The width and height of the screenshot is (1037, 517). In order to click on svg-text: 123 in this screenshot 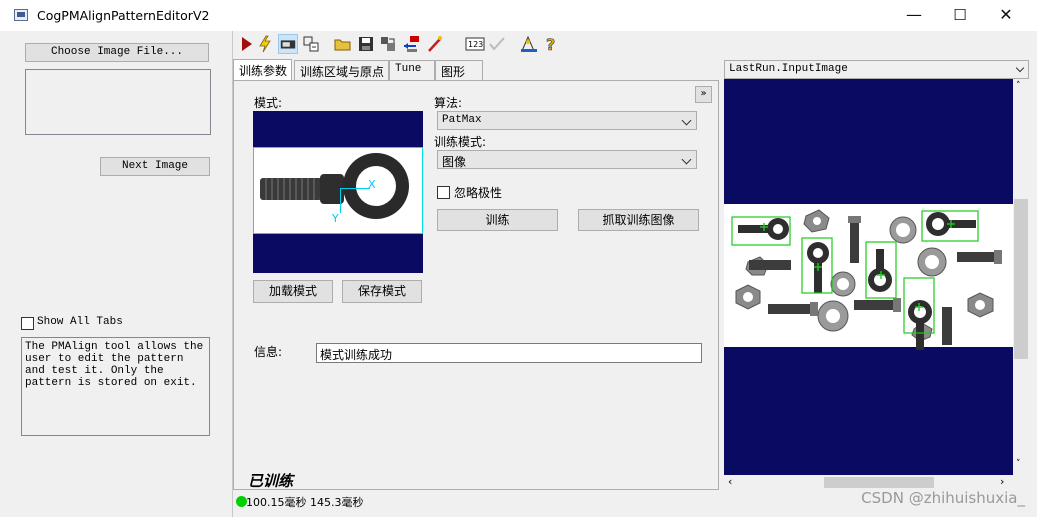, I will do `click(475, 44)`.